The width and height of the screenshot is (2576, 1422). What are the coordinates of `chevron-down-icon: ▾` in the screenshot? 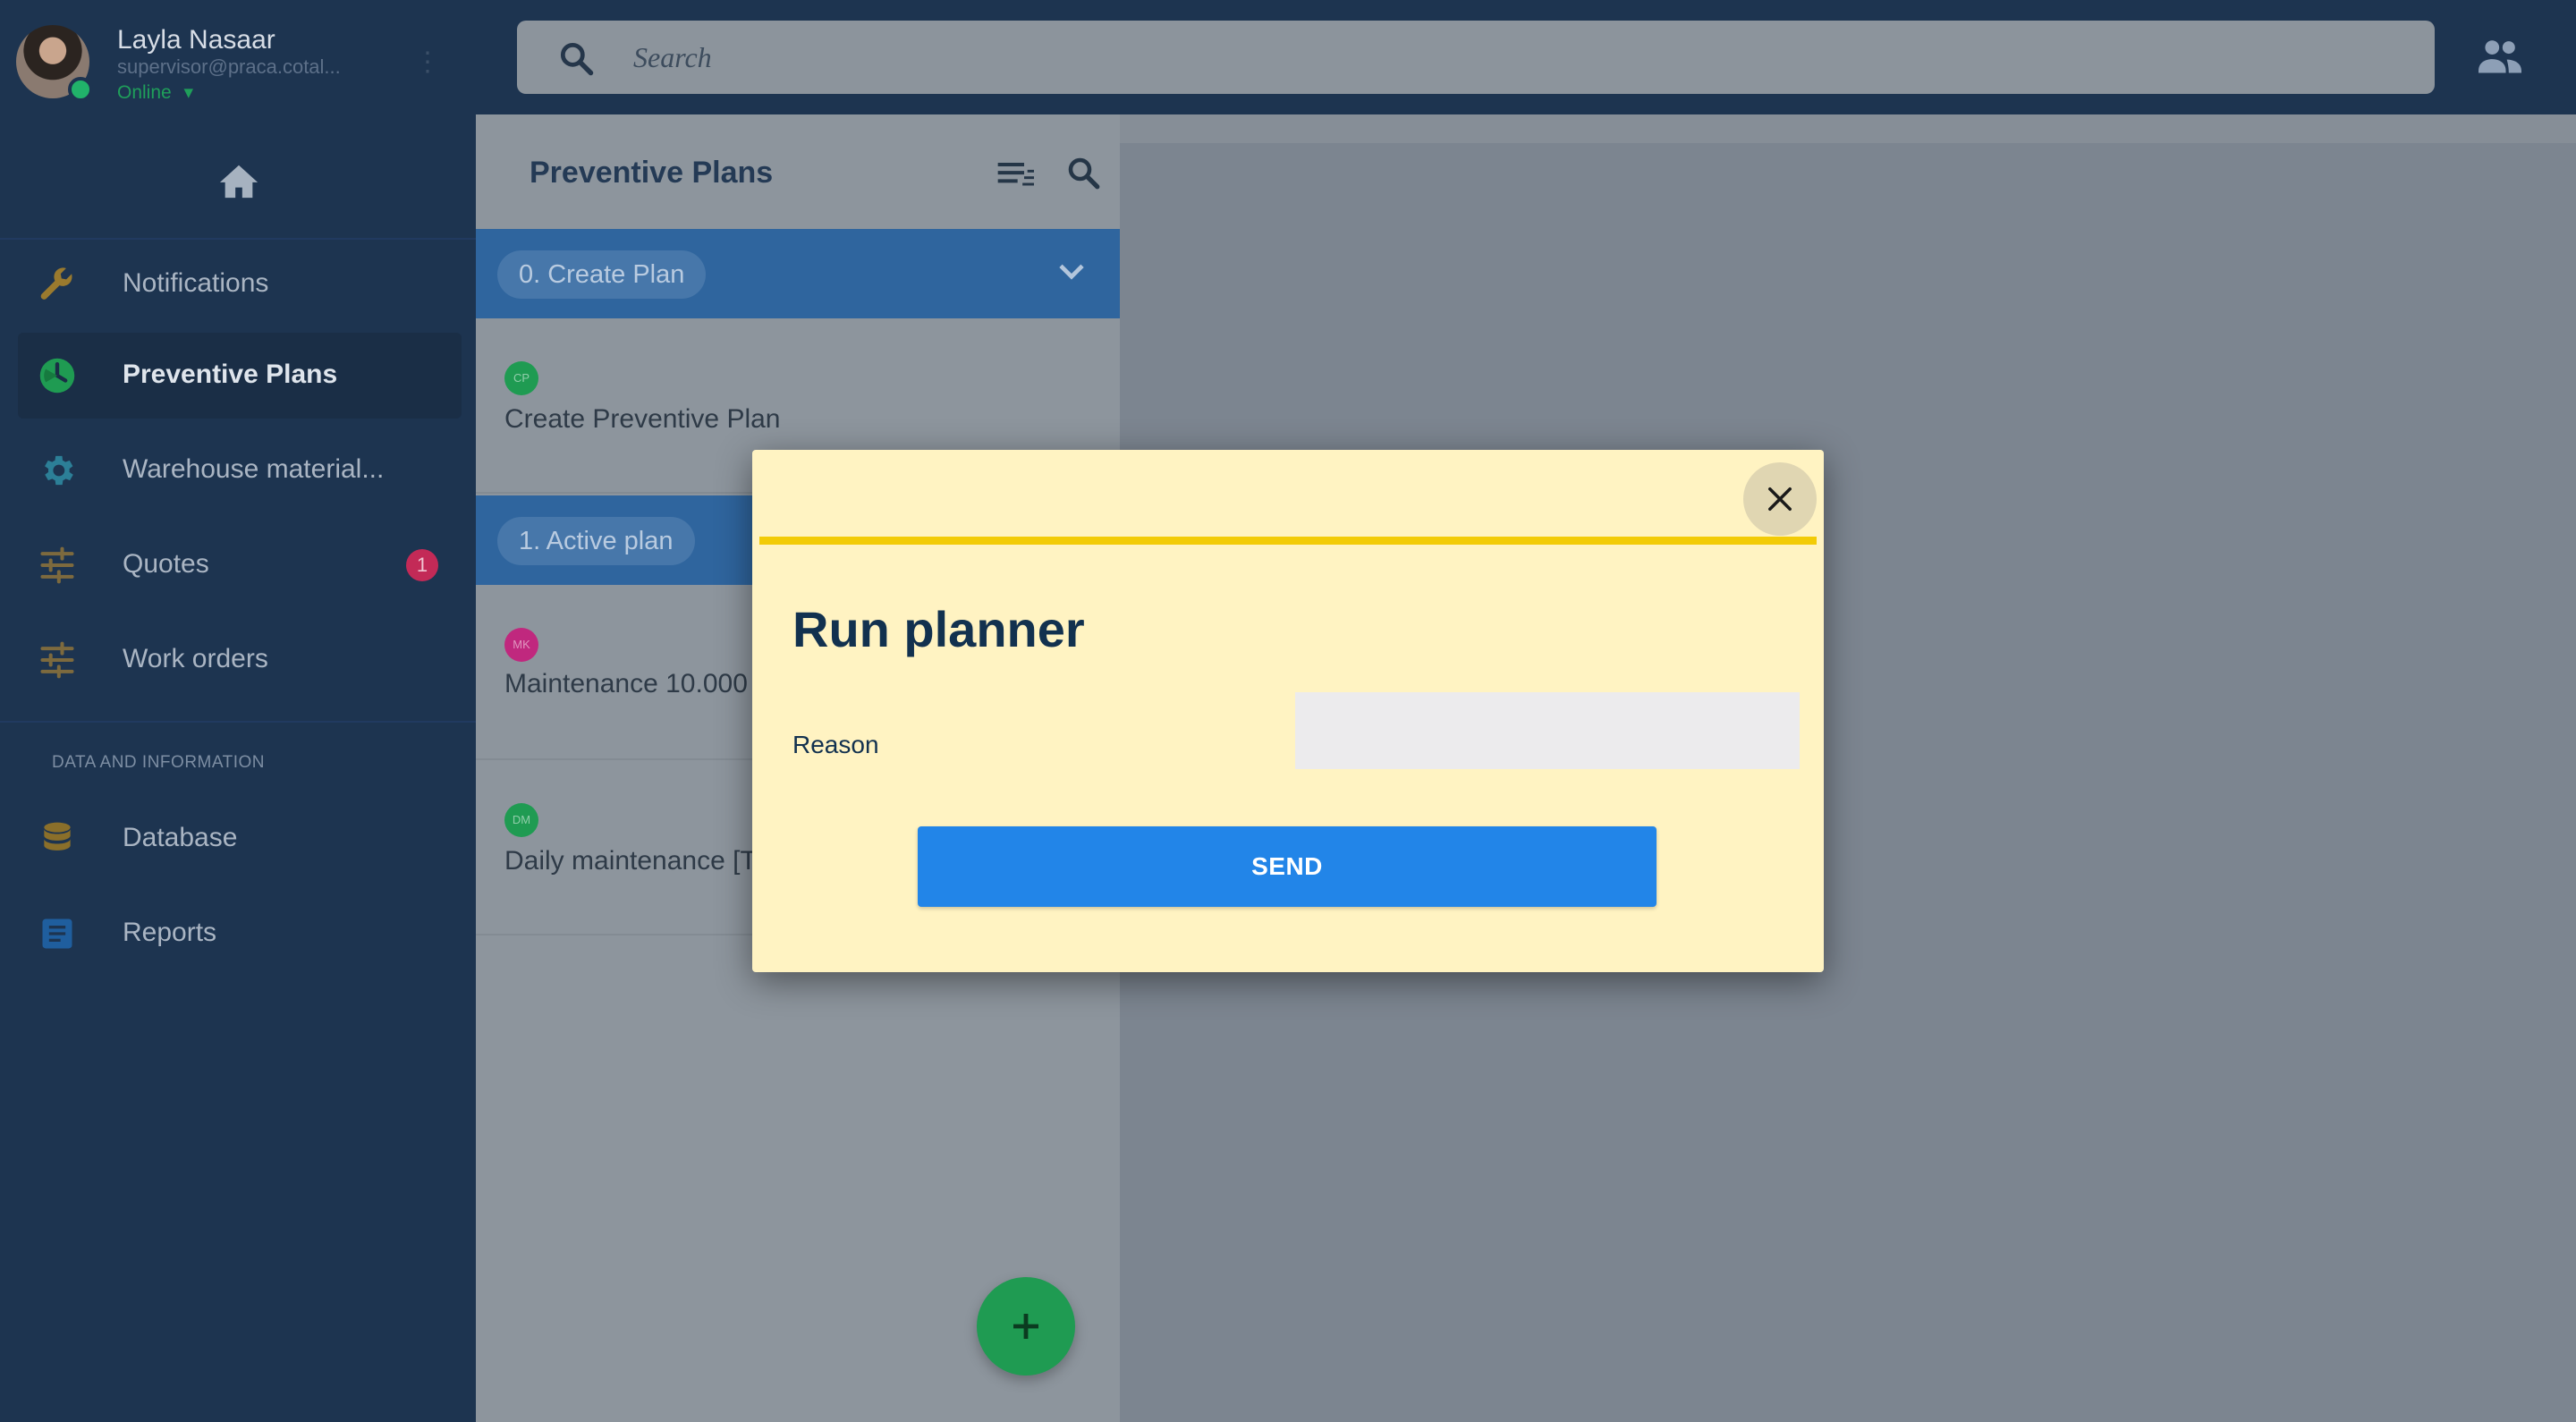 It's located at (188, 92).